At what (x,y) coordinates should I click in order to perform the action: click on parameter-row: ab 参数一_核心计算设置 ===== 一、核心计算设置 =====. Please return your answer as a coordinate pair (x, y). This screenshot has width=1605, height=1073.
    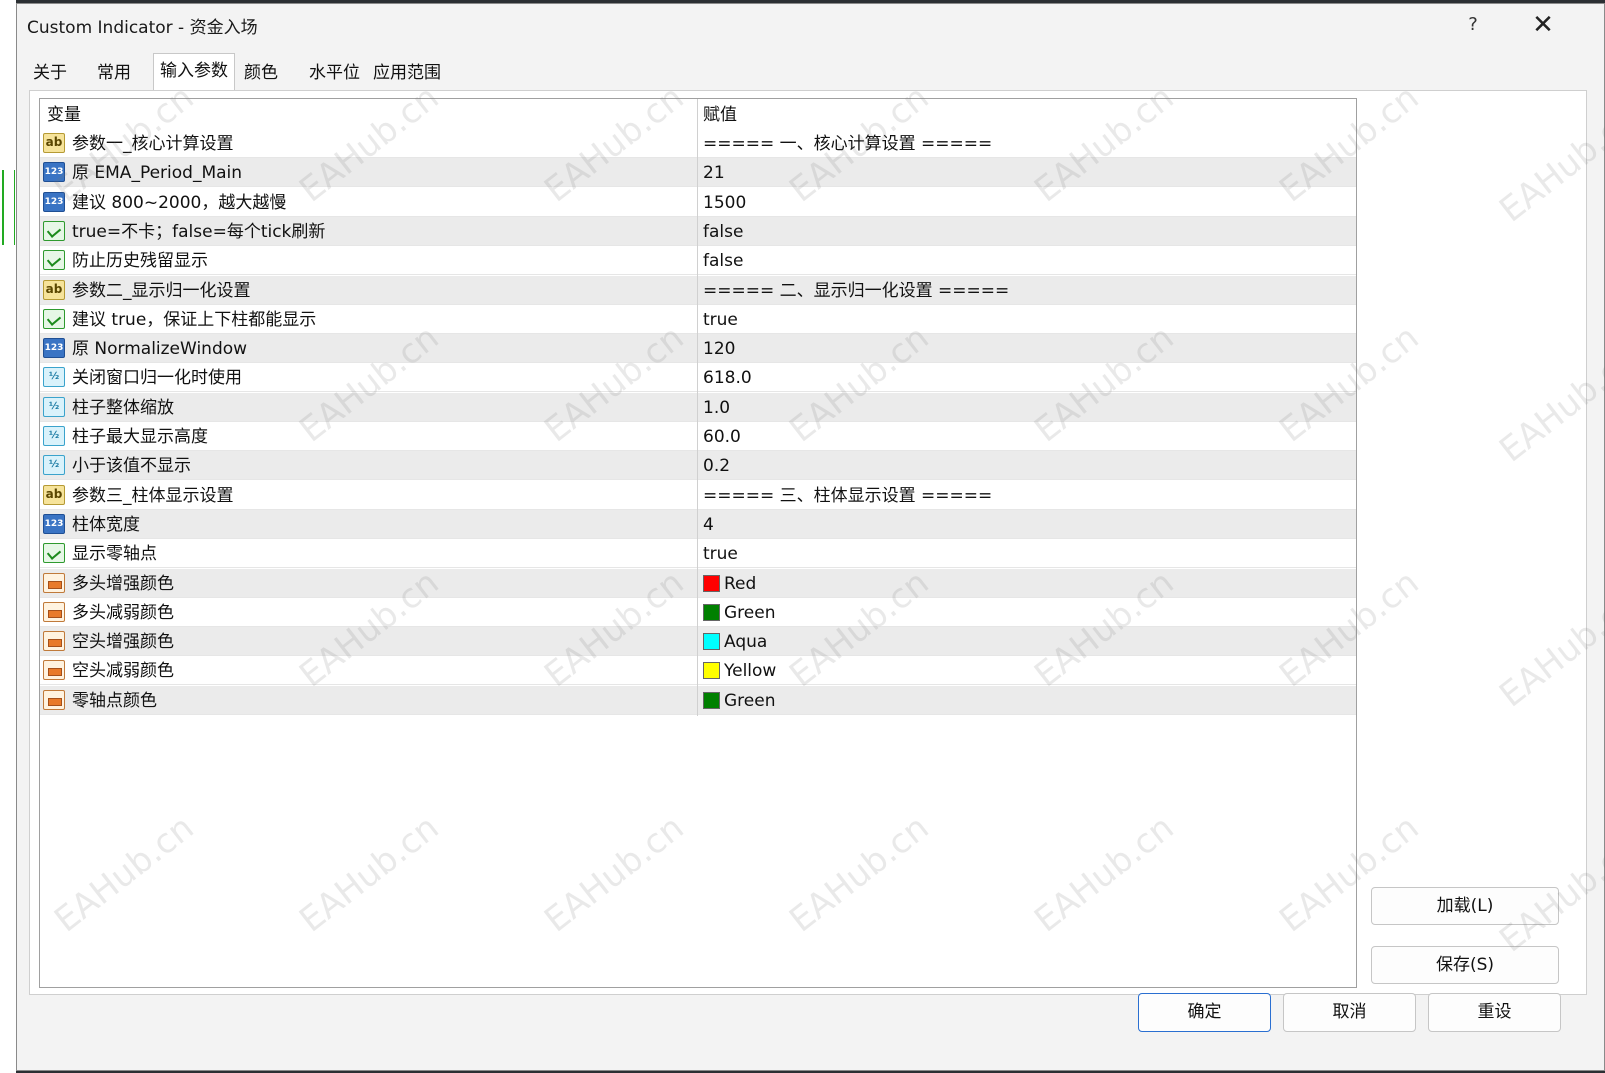
    Looking at the image, I should click on (698, 143).